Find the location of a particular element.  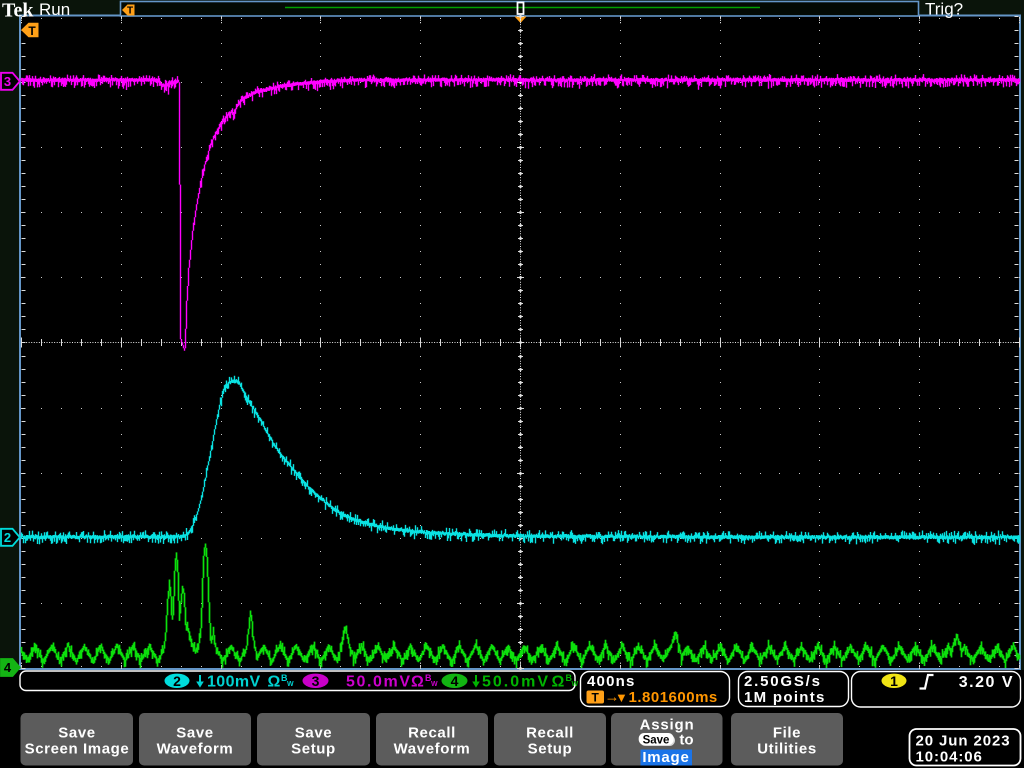

svg-text: Trig? is located at coordinates (944, 9).